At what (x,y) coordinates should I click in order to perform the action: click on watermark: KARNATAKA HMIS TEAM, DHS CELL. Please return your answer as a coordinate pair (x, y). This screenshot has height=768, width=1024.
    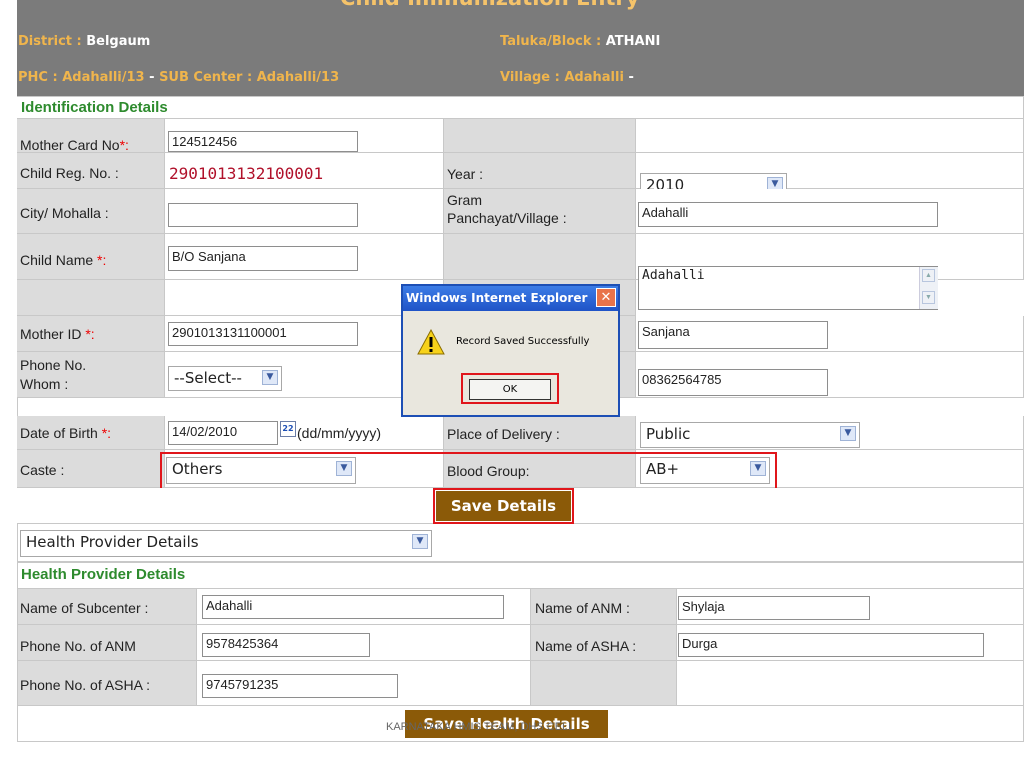
    Looking at the image, I should click on (480, 727).